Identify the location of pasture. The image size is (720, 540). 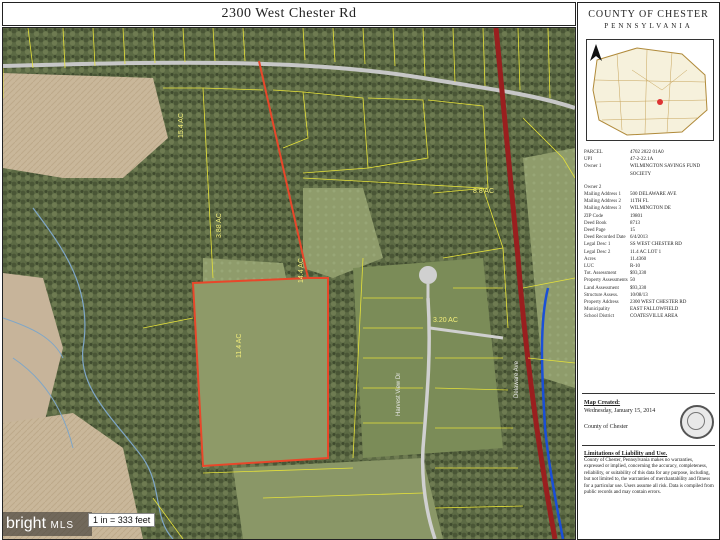
(338, 498).